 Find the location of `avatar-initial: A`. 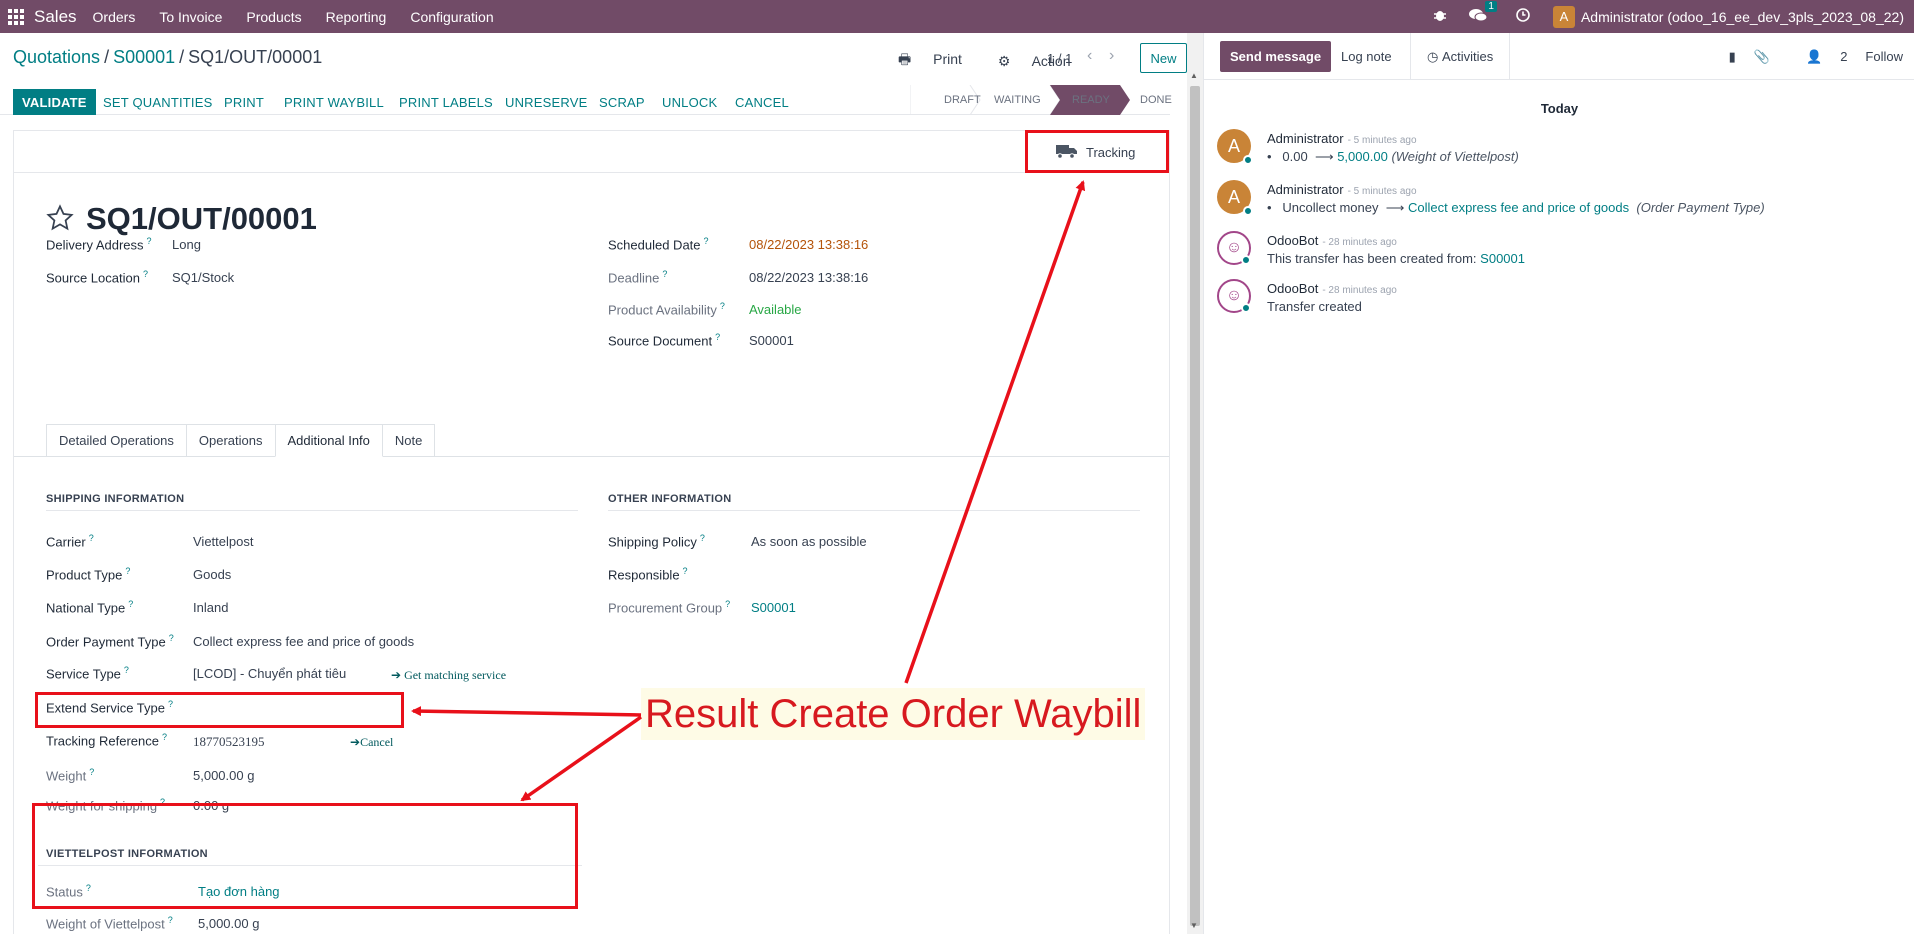

avatar-initial: A is located at coordinates (1233, 145).